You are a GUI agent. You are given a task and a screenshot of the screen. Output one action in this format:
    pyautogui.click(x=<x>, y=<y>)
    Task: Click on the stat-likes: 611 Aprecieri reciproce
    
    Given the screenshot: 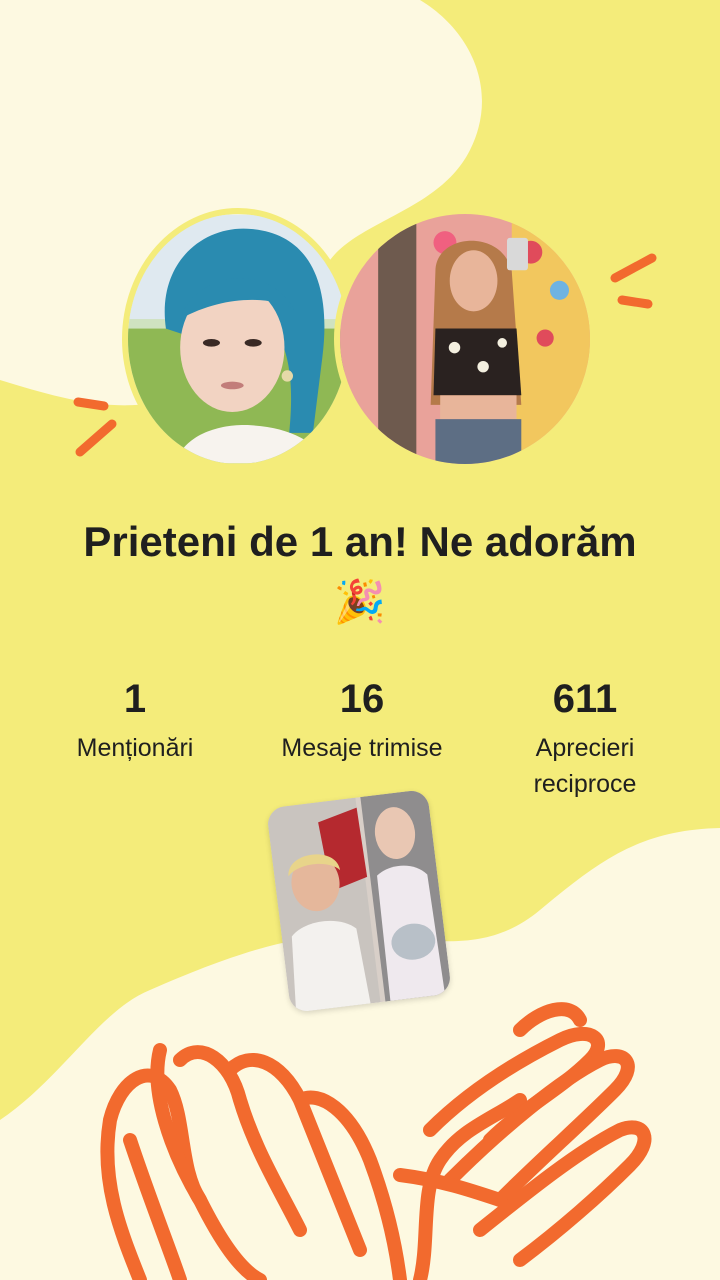 What is the action you would take?
    pyautogui.click(x=585, y=739)
    